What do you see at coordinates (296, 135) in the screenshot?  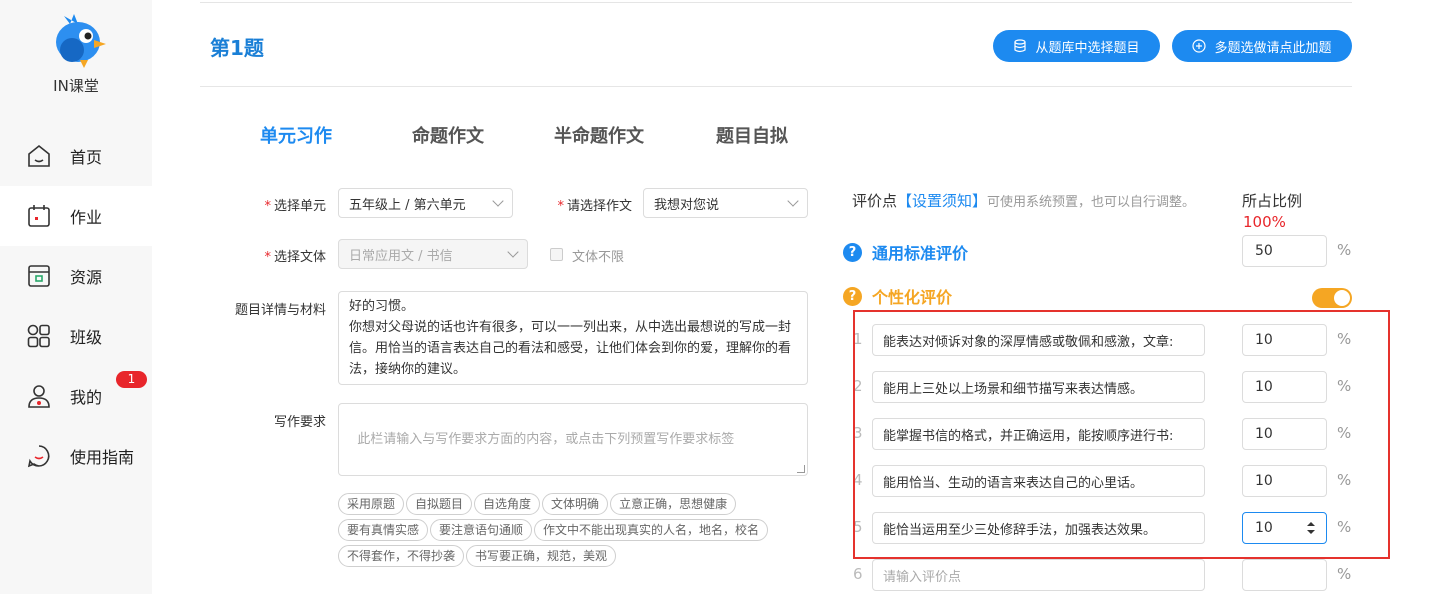 I see `tab-unit-essay: 单元习作` at bounding box center [296, 135].